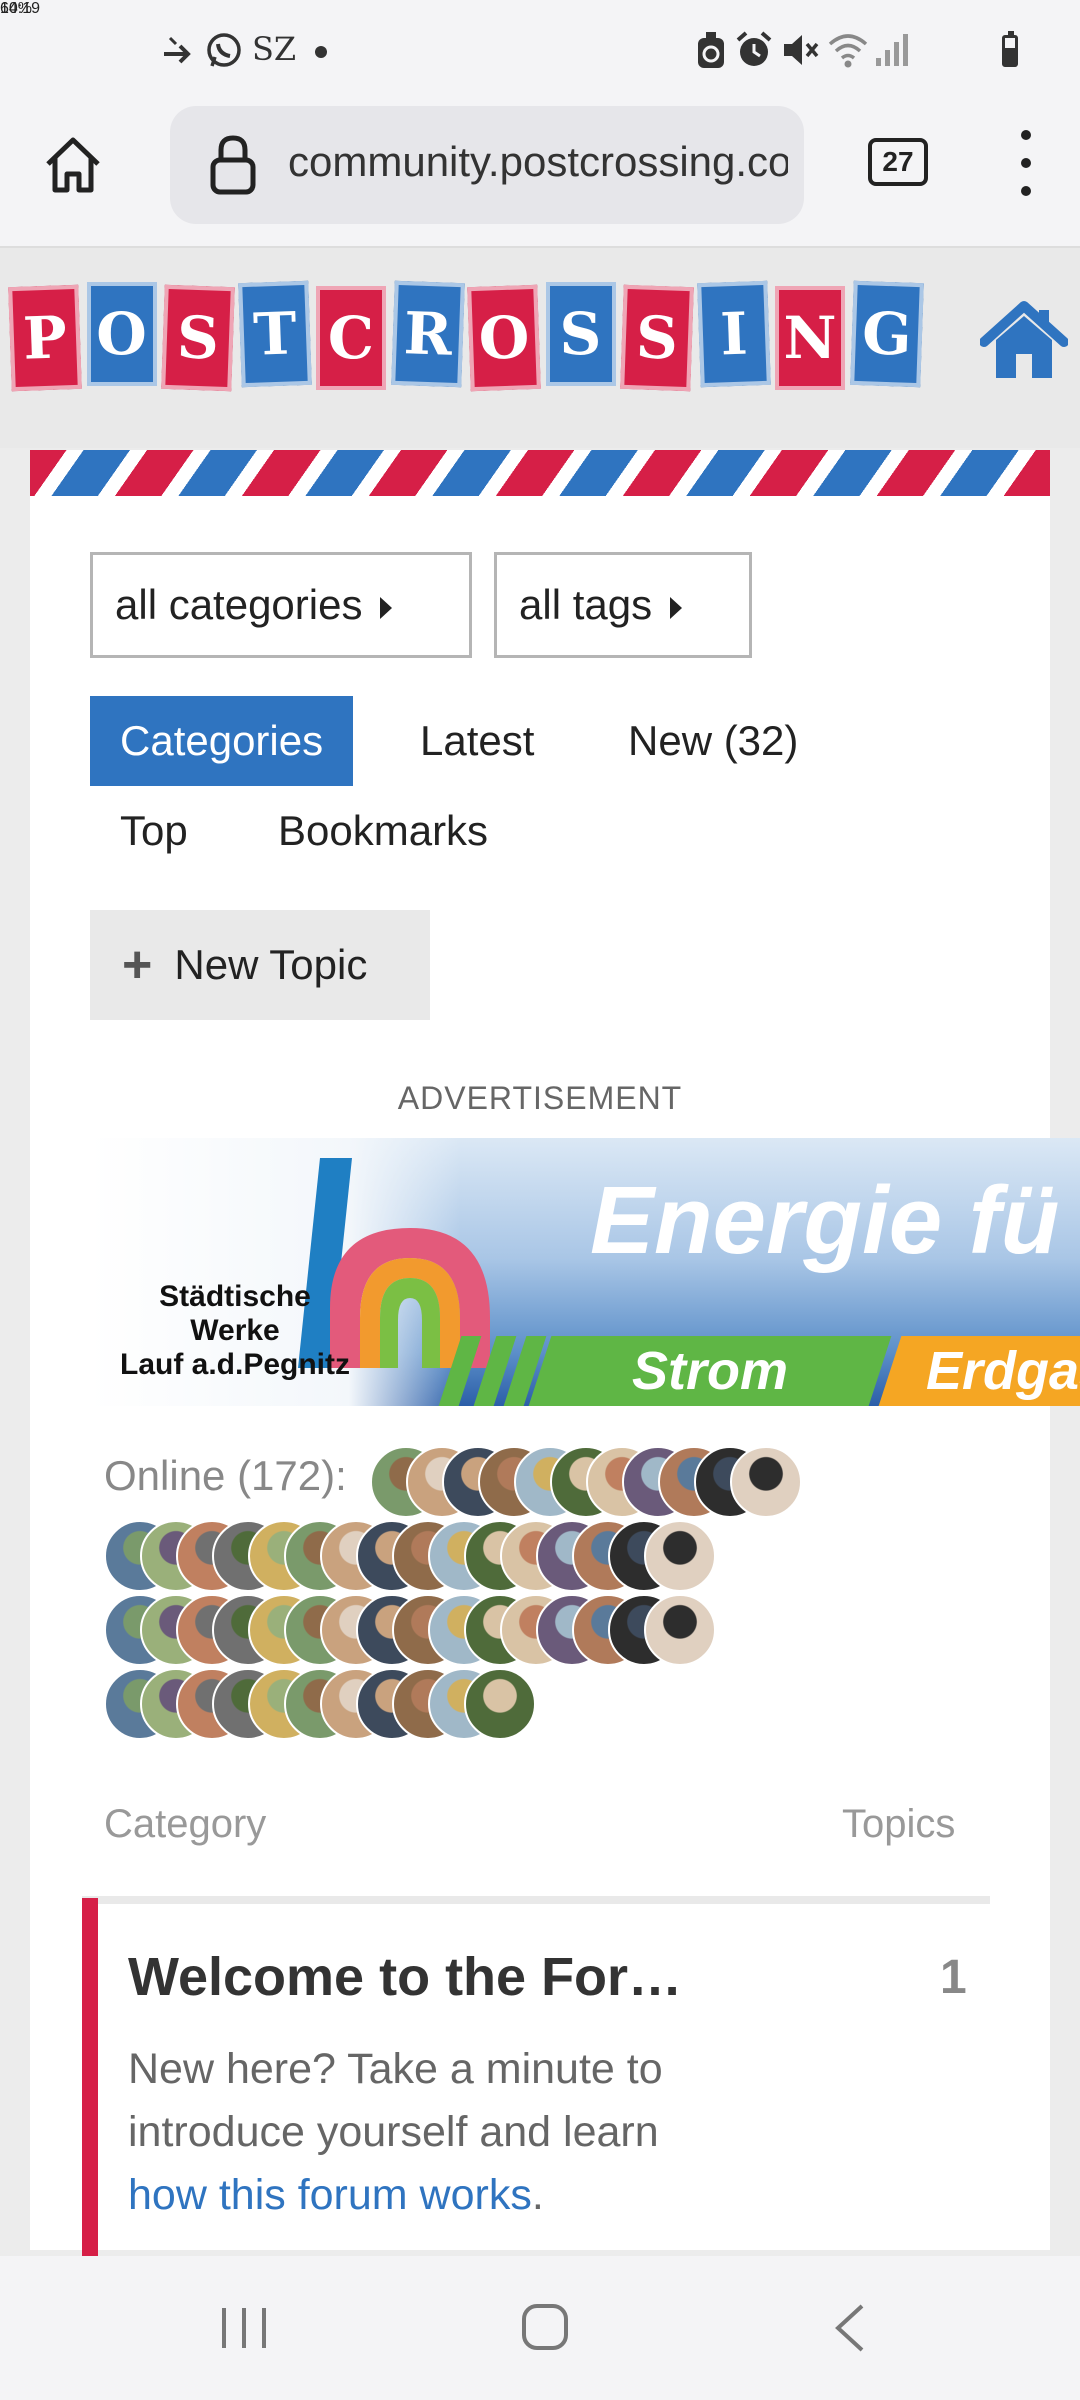 The height and width of the screenshot is (2400, 1080). I want to click on topics-column-header: Topics, so click(899, 1824).